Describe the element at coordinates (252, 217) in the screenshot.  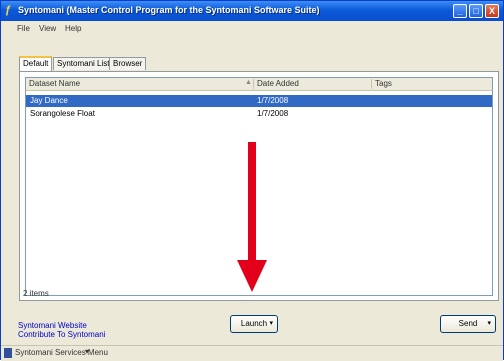
I see `down-arrow-icon` at that location.